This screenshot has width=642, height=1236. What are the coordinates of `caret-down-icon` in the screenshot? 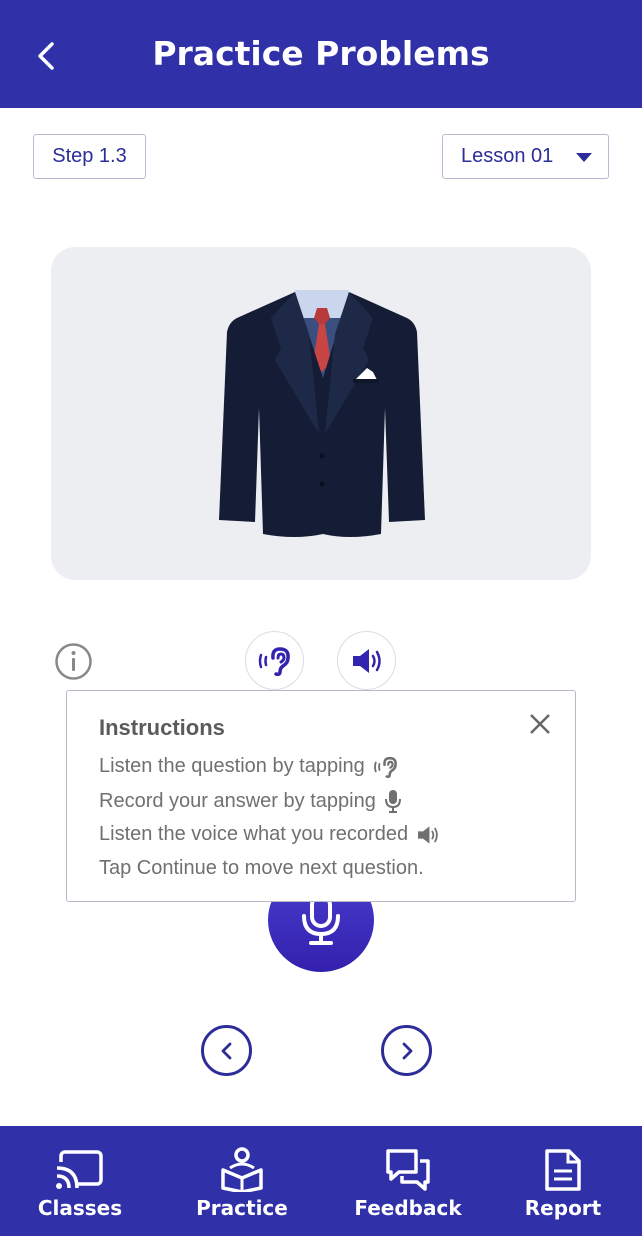 It's located at (584, 157).